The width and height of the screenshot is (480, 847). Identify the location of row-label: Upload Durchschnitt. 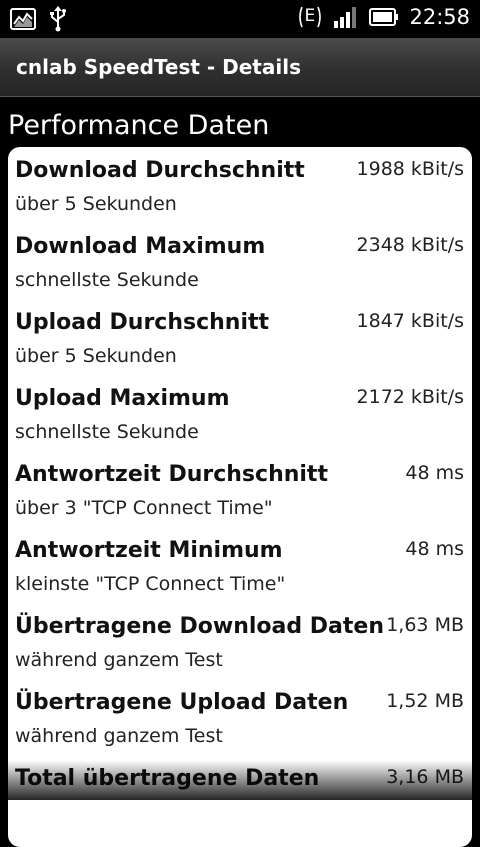
(142, 322).